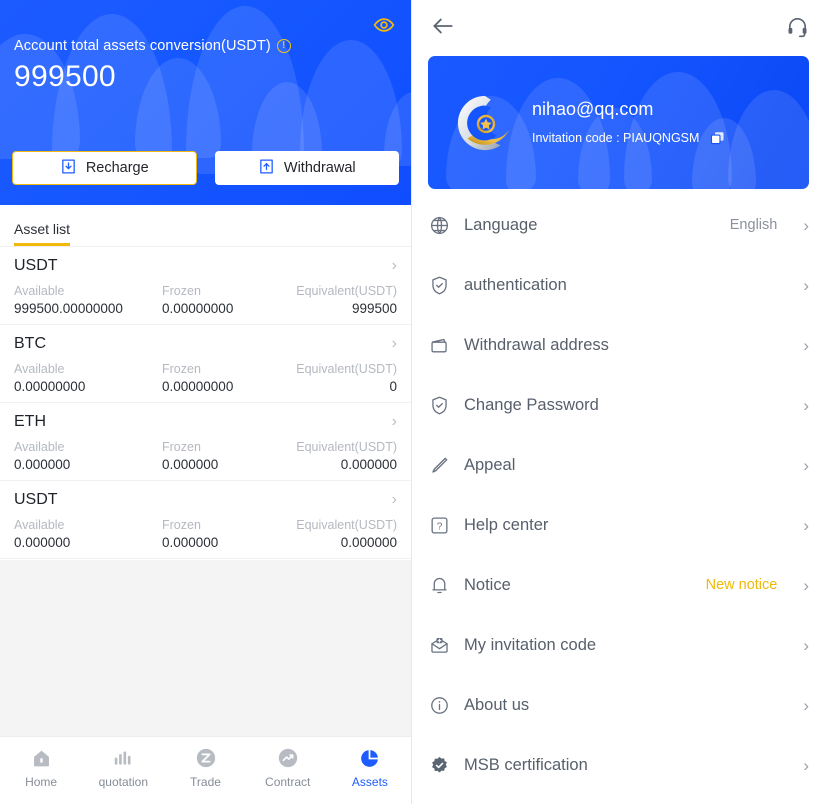 Image resolution: width=825 pixels, height=804 pixels. Describe the element at coordinates (439, 645) in the screenshot. I see `invite-mail-icon` at that location.